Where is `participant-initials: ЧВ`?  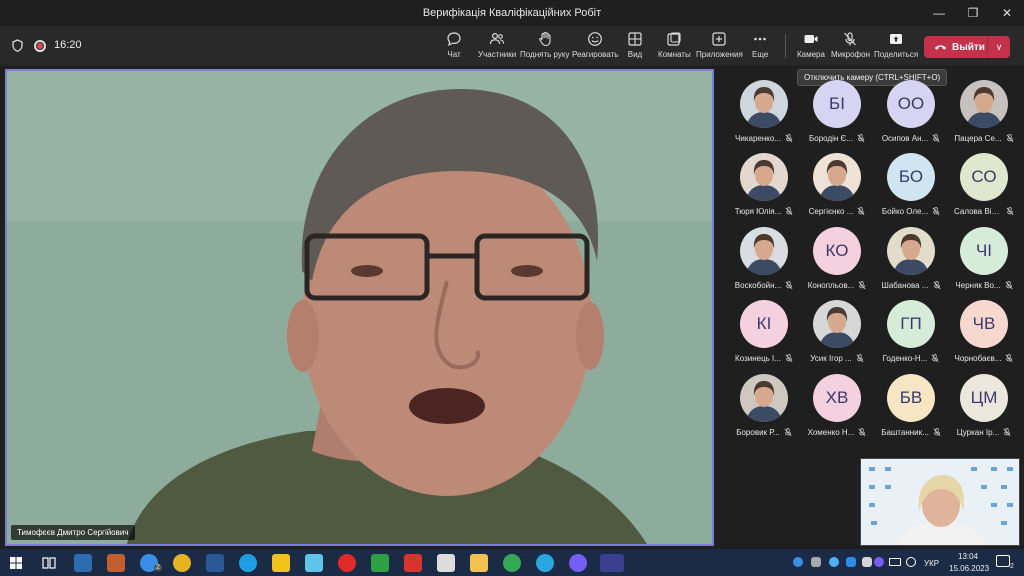 participant-initials: ЧВ is located at coordinates (984, 323).